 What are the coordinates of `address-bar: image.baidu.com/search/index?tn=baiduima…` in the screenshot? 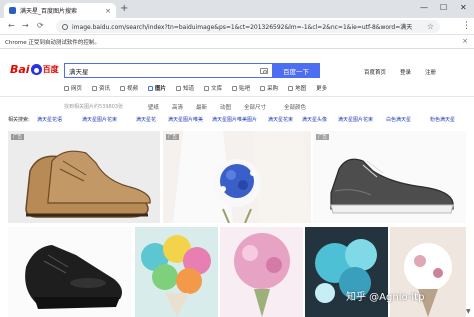 It's located at (248, 26).